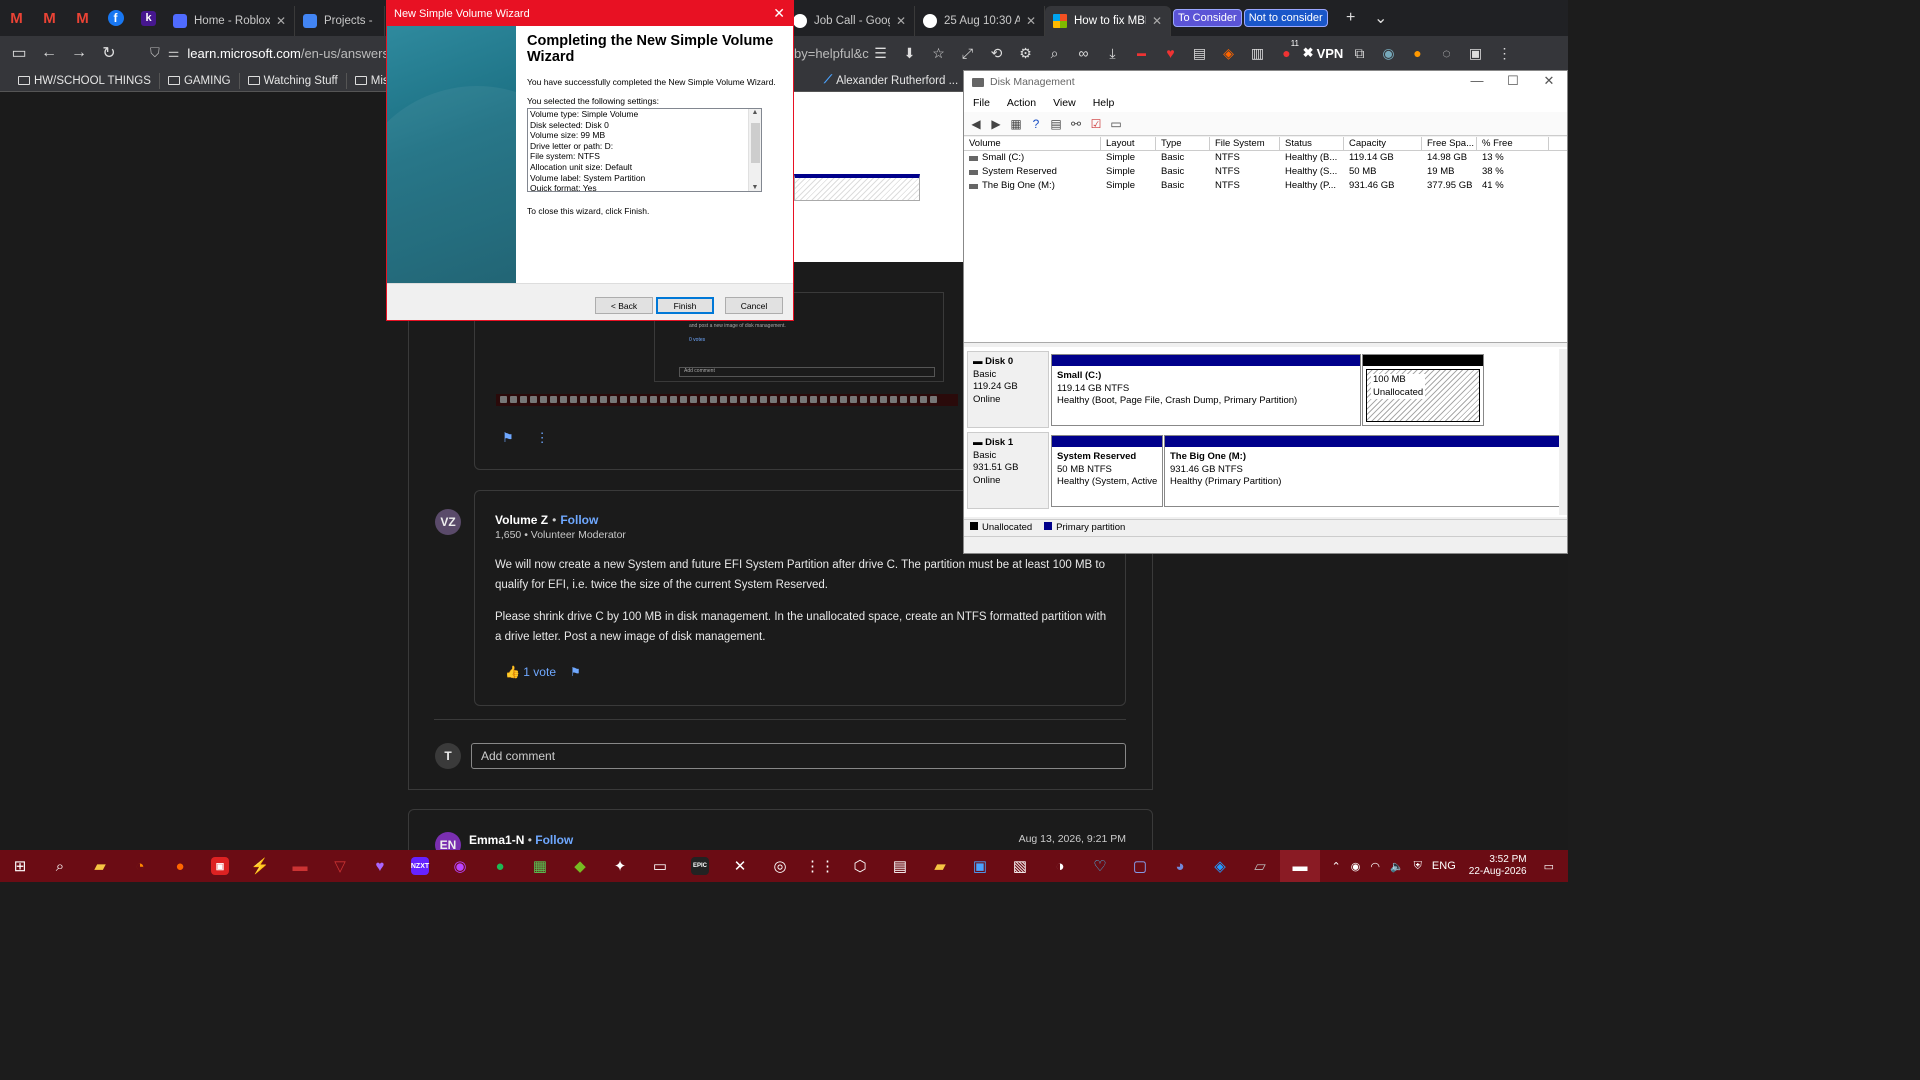 The image size is (1920, 1080). I want to click on cancel-button: Cancel, so click(754, 305).